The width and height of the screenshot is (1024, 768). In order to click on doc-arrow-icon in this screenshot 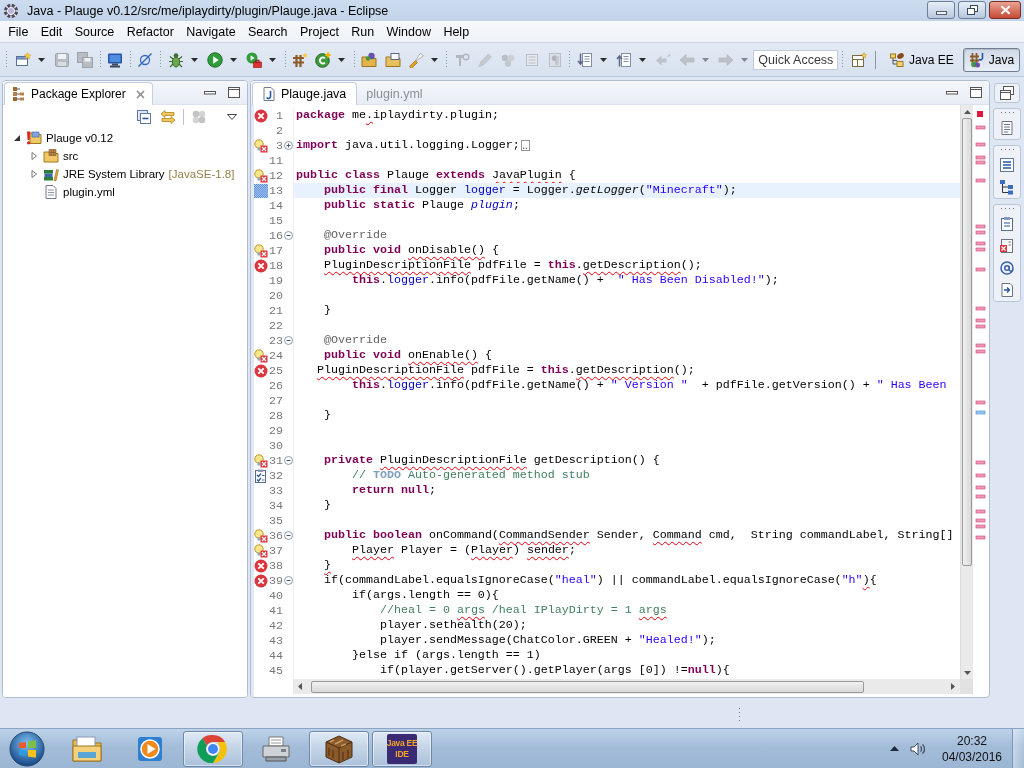, I will do `click(1007, 290)`.